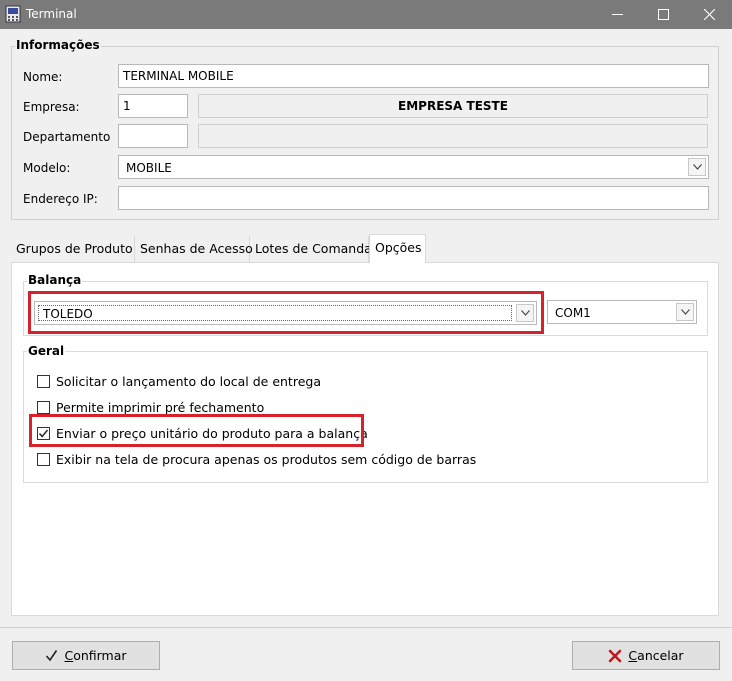  What do you see at coordinates (413, 76) in the screenshot?
I see `nome-input: TERMINAL MOBILE` at bounding box center [413, 76].